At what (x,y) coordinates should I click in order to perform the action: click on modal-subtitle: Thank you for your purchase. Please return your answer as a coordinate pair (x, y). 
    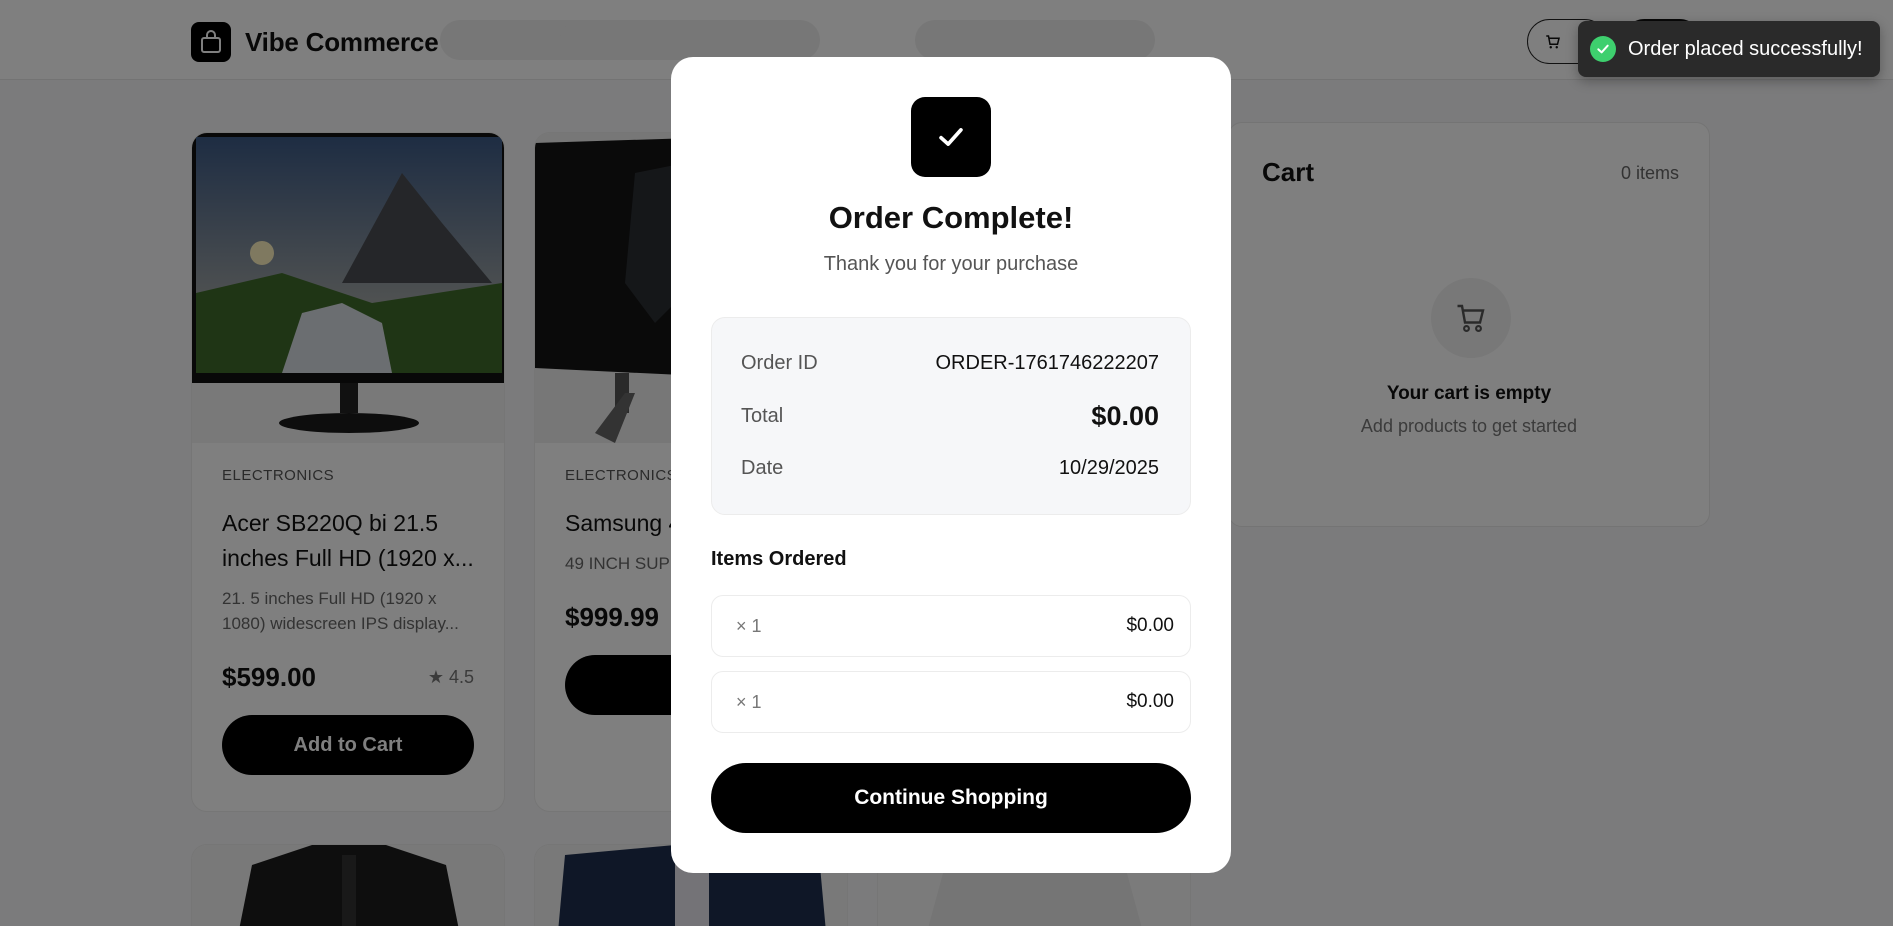
    Looking at the image, I should click on (951, 264).